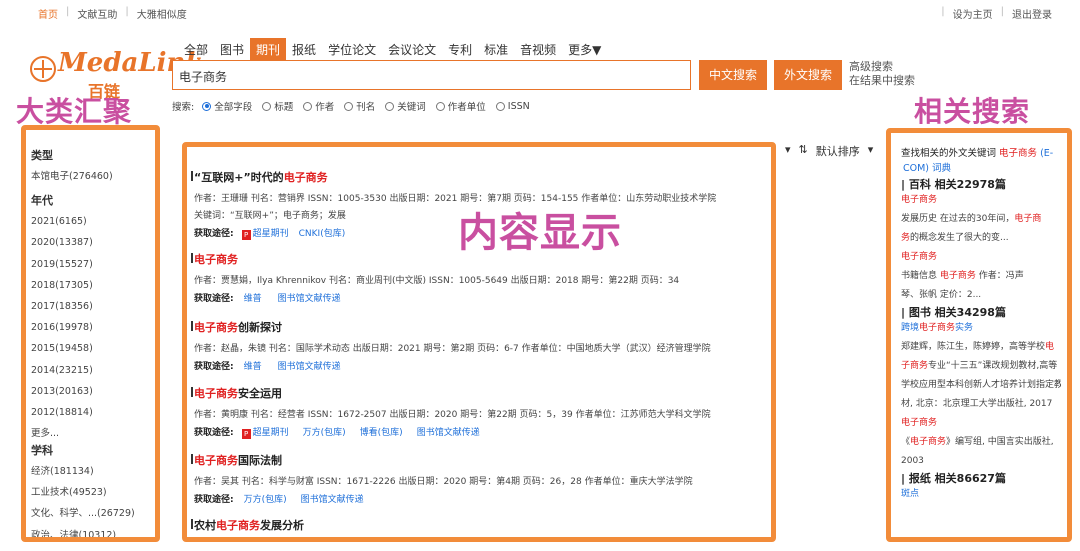 This screenshot has height=551, width=1080. I want to click on sort-bar: ▾ ⇅ 默认排序 ▾, so click(829, 151).